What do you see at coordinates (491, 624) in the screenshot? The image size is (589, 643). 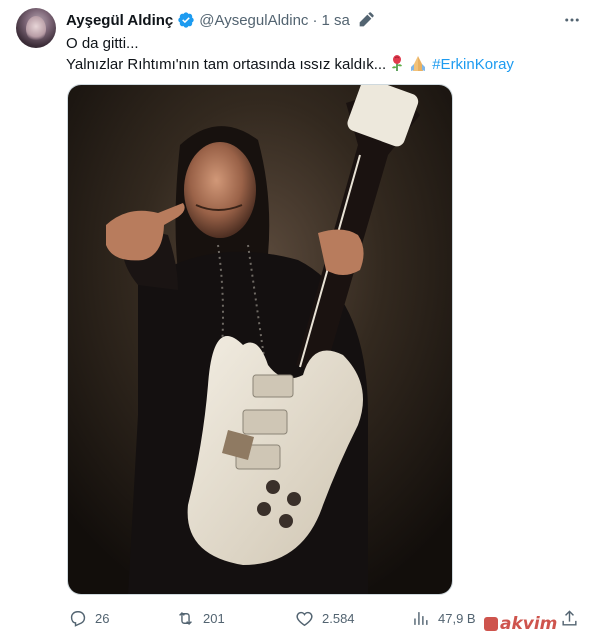 I see `watermark-logo-mark` at bounding box center [491, 624].